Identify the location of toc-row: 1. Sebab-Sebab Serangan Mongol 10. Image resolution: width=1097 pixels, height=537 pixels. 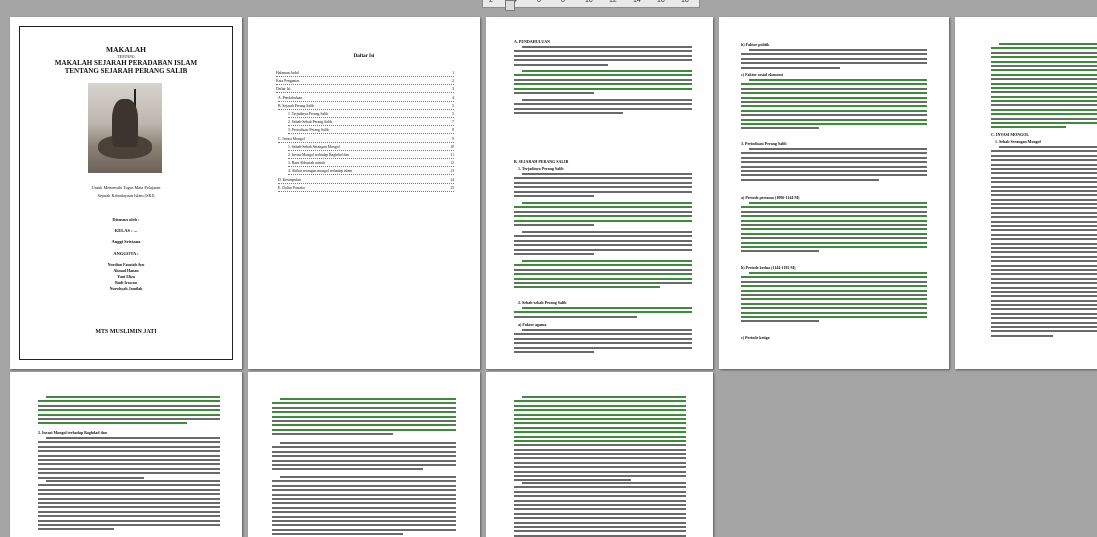
(371, 147).